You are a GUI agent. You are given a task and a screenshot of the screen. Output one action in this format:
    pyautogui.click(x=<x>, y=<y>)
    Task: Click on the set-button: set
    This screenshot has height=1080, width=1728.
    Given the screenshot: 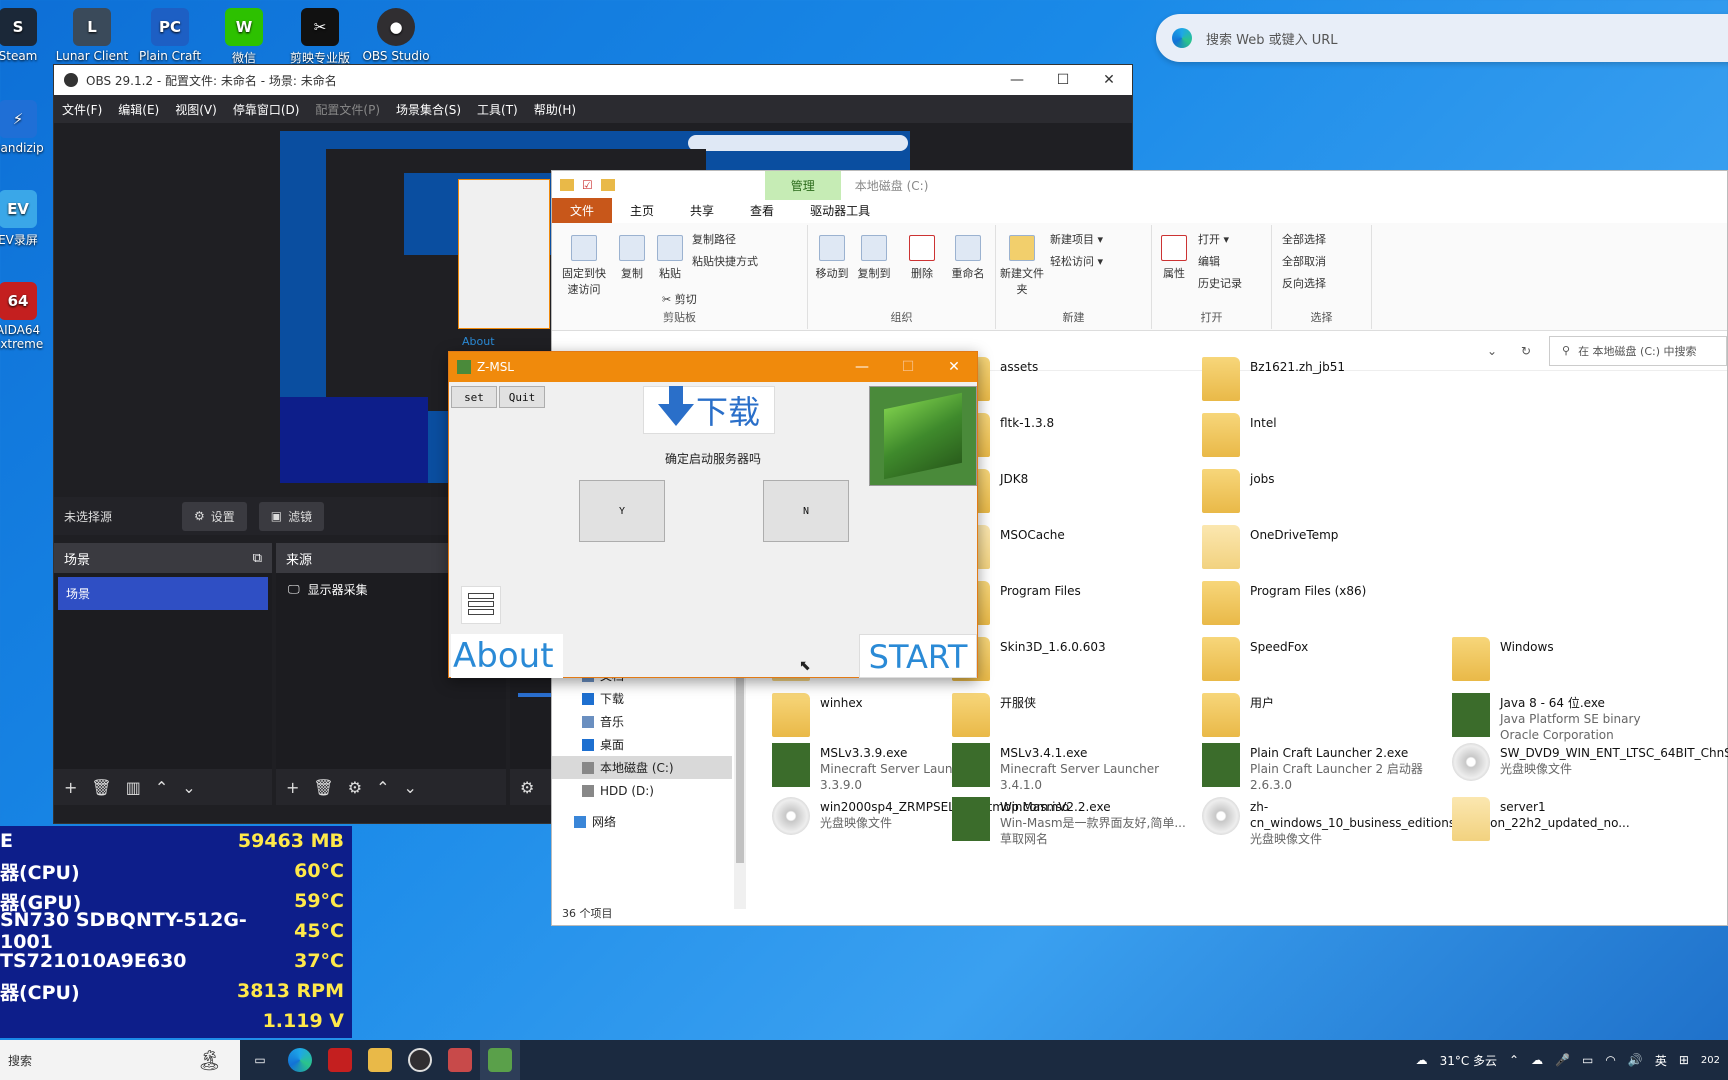 What is the action you would take?
    pyautogui.click(x=474, y=397)
    